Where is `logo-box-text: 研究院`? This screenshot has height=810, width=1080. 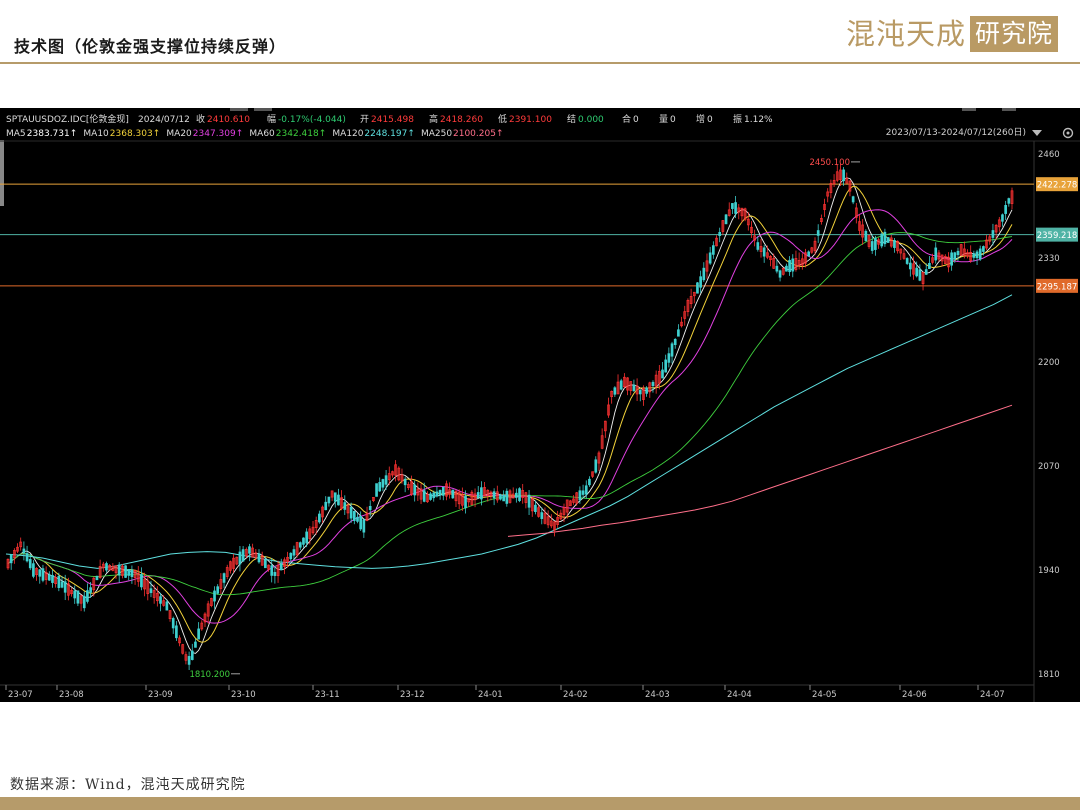 logo-box-text: 研究院 is located at coordinates (1014, 34).